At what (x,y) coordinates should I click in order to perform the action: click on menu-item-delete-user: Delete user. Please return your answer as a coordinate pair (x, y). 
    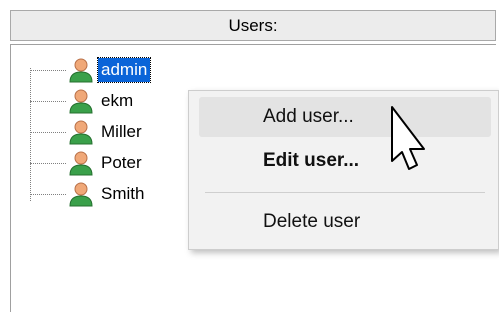
    Looking at the image, I should click on (345, 222).